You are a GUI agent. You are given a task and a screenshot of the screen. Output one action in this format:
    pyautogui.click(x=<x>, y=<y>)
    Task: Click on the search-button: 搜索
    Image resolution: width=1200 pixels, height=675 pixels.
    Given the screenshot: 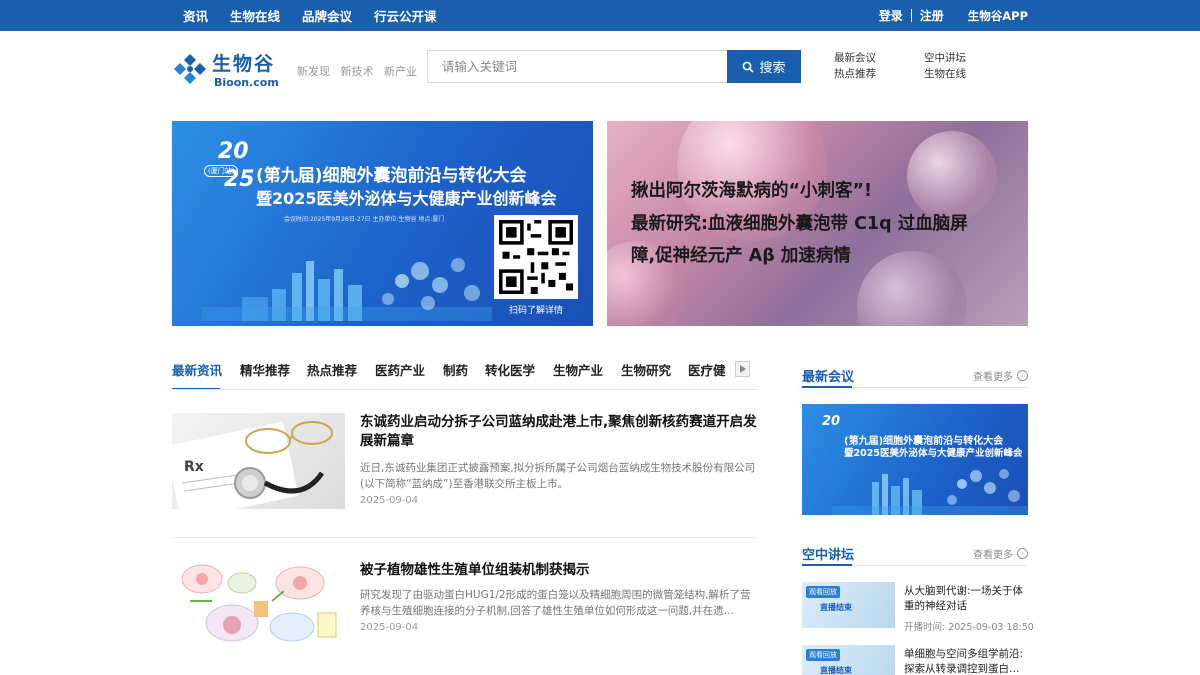 What is the action you would take?
    pyautogui.click(x=764, y=66)
    